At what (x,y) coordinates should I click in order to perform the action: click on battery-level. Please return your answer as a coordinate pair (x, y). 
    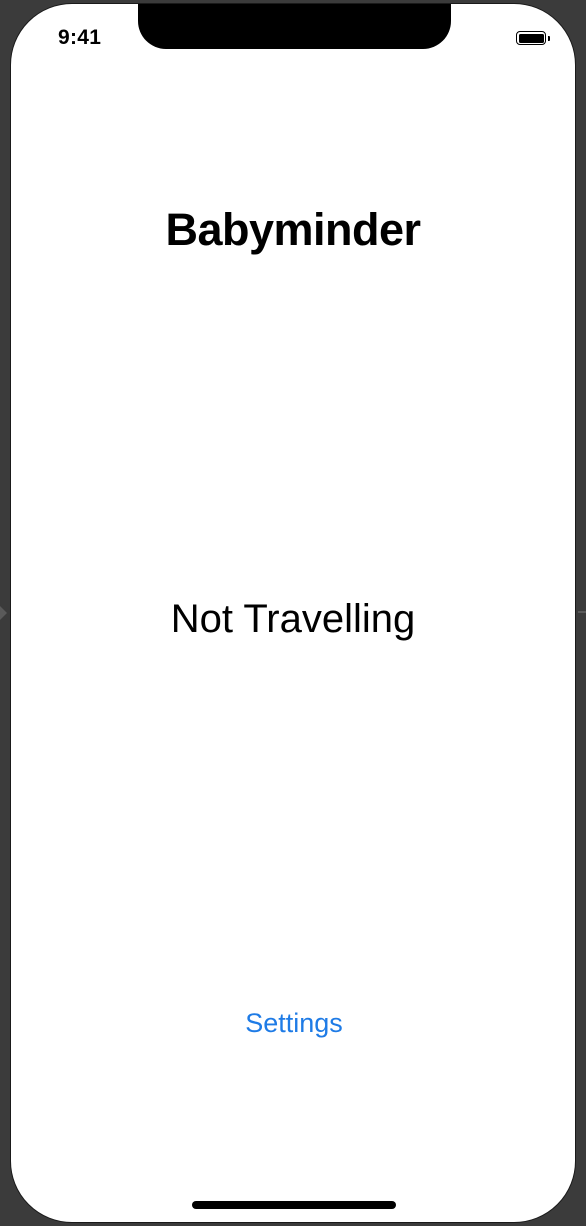
    Looking at the image, I should click on (531, 38).